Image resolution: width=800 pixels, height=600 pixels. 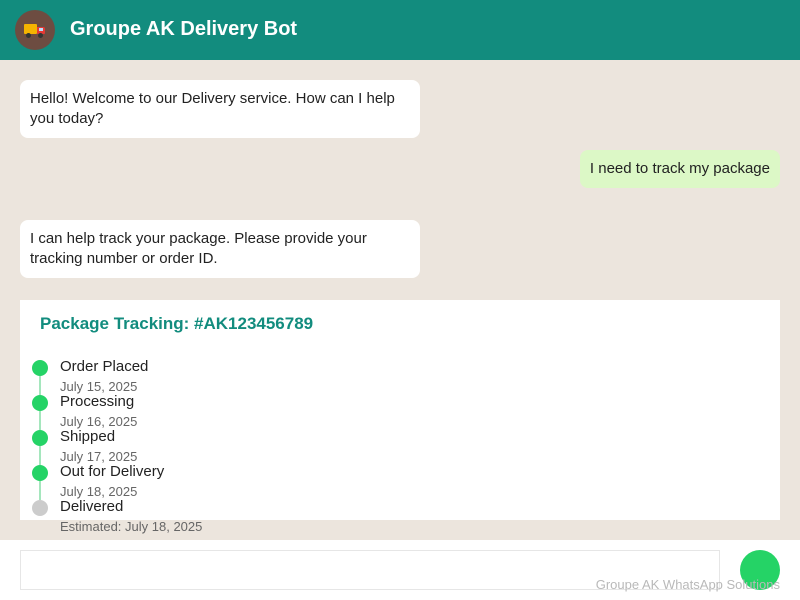 I want to click on tracking-title: Package Tracking: #AK123456789, so click(x=177, y=323).